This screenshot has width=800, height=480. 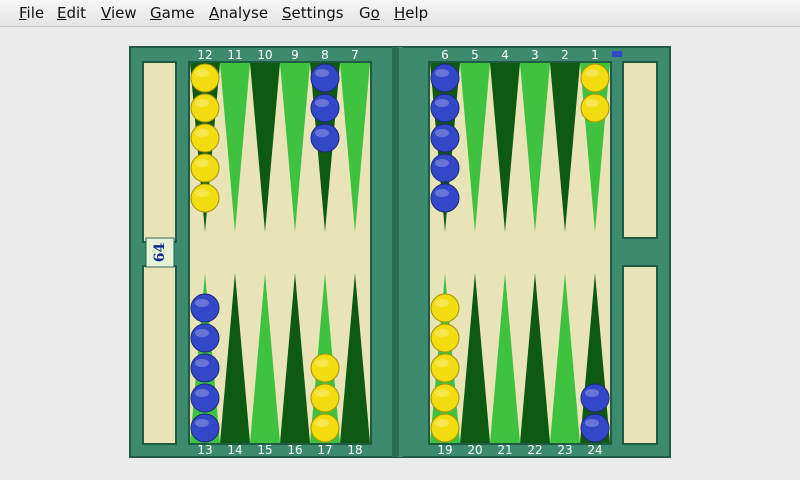 I want to click on point-label: 18, so click(x=354, y=450).